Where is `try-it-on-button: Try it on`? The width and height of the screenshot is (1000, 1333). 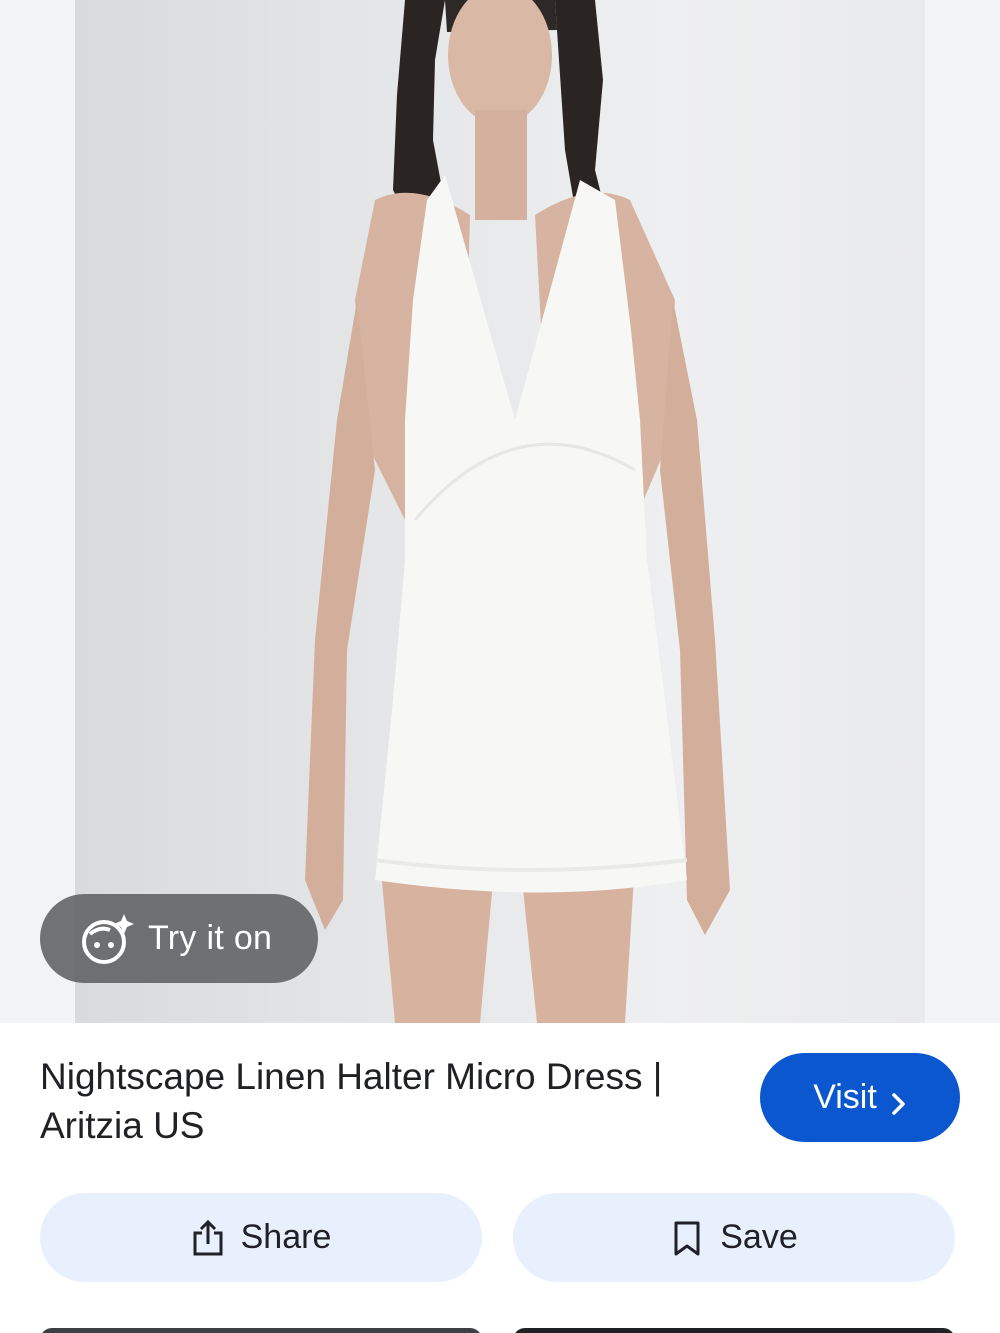
try-it-on-button: Try it on is located at coordinates (179, 938).